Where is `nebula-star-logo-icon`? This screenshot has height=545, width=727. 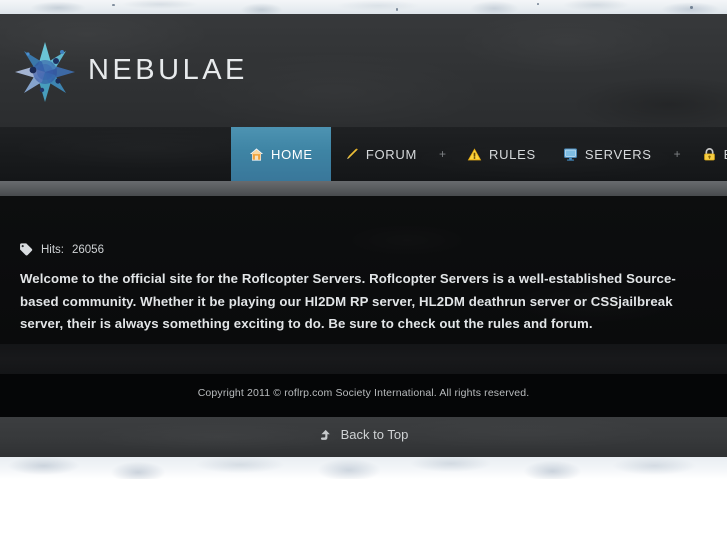
nebula-star-logo-icon is located at coordinates (45, 72).